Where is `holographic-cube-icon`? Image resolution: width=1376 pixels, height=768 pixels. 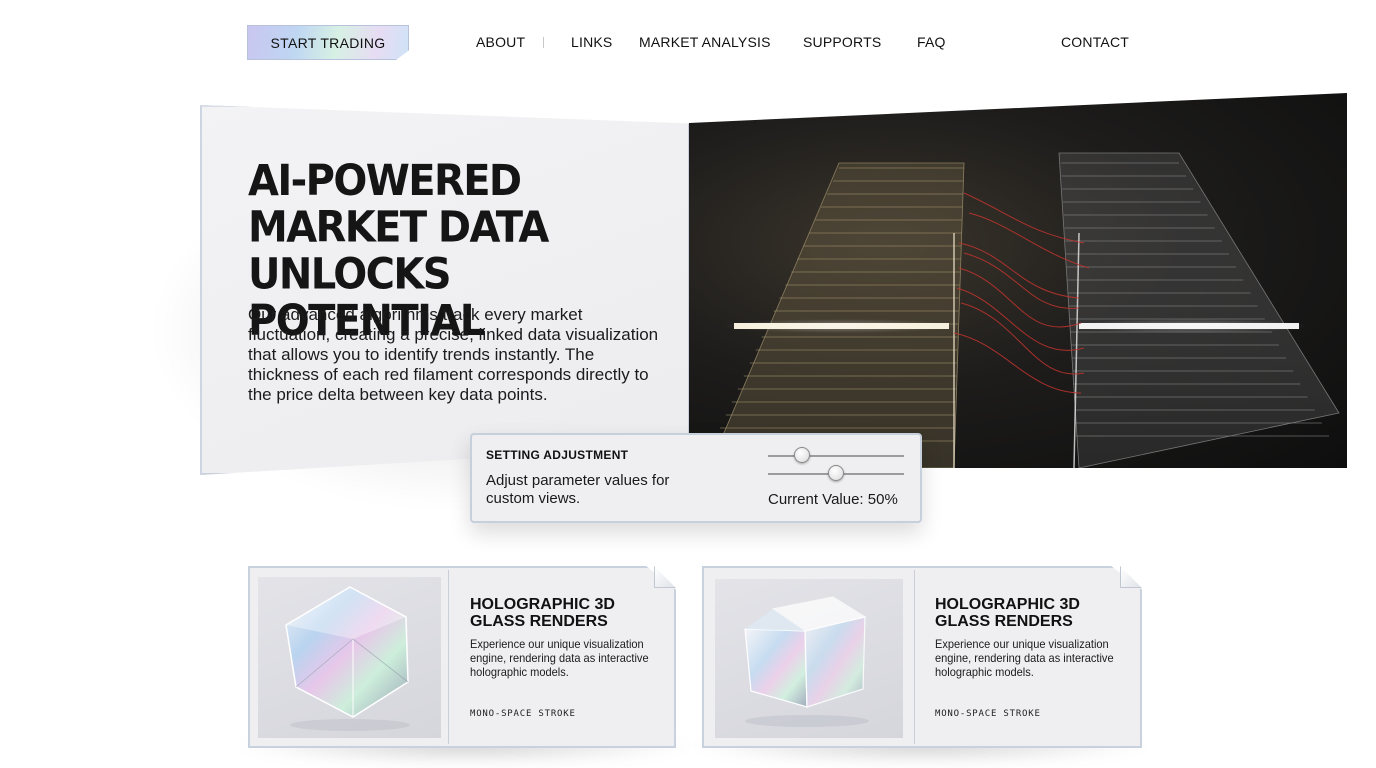 holographic-cube-icon is located at coordinates (806, 661).